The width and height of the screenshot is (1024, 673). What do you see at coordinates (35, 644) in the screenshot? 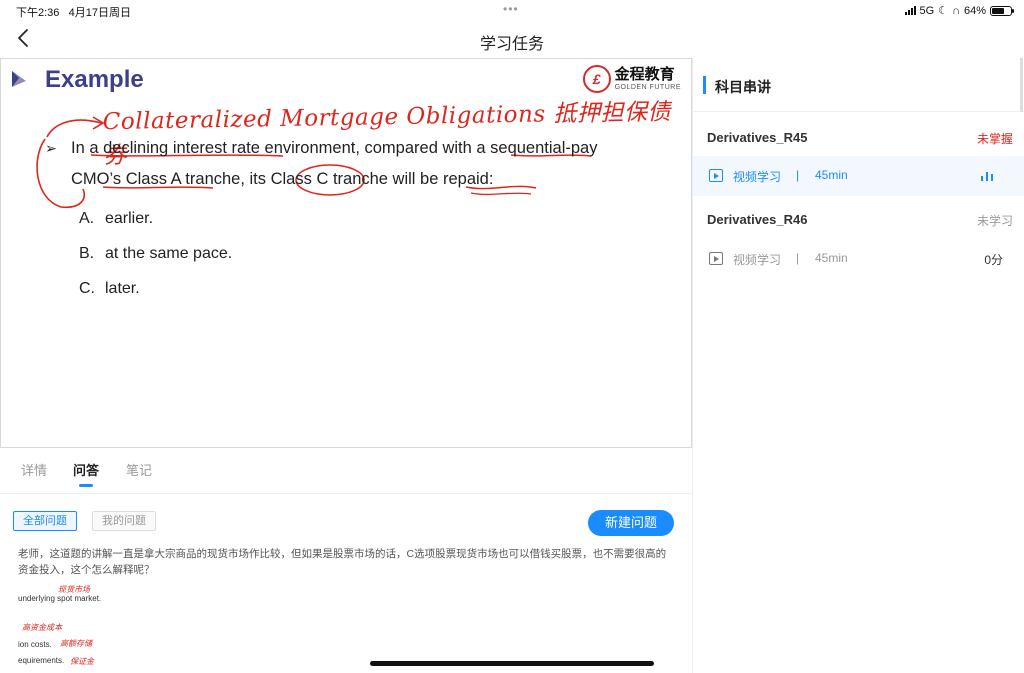
I see `attachment-line-2: ion costs.` at bounding box center [35, 644].